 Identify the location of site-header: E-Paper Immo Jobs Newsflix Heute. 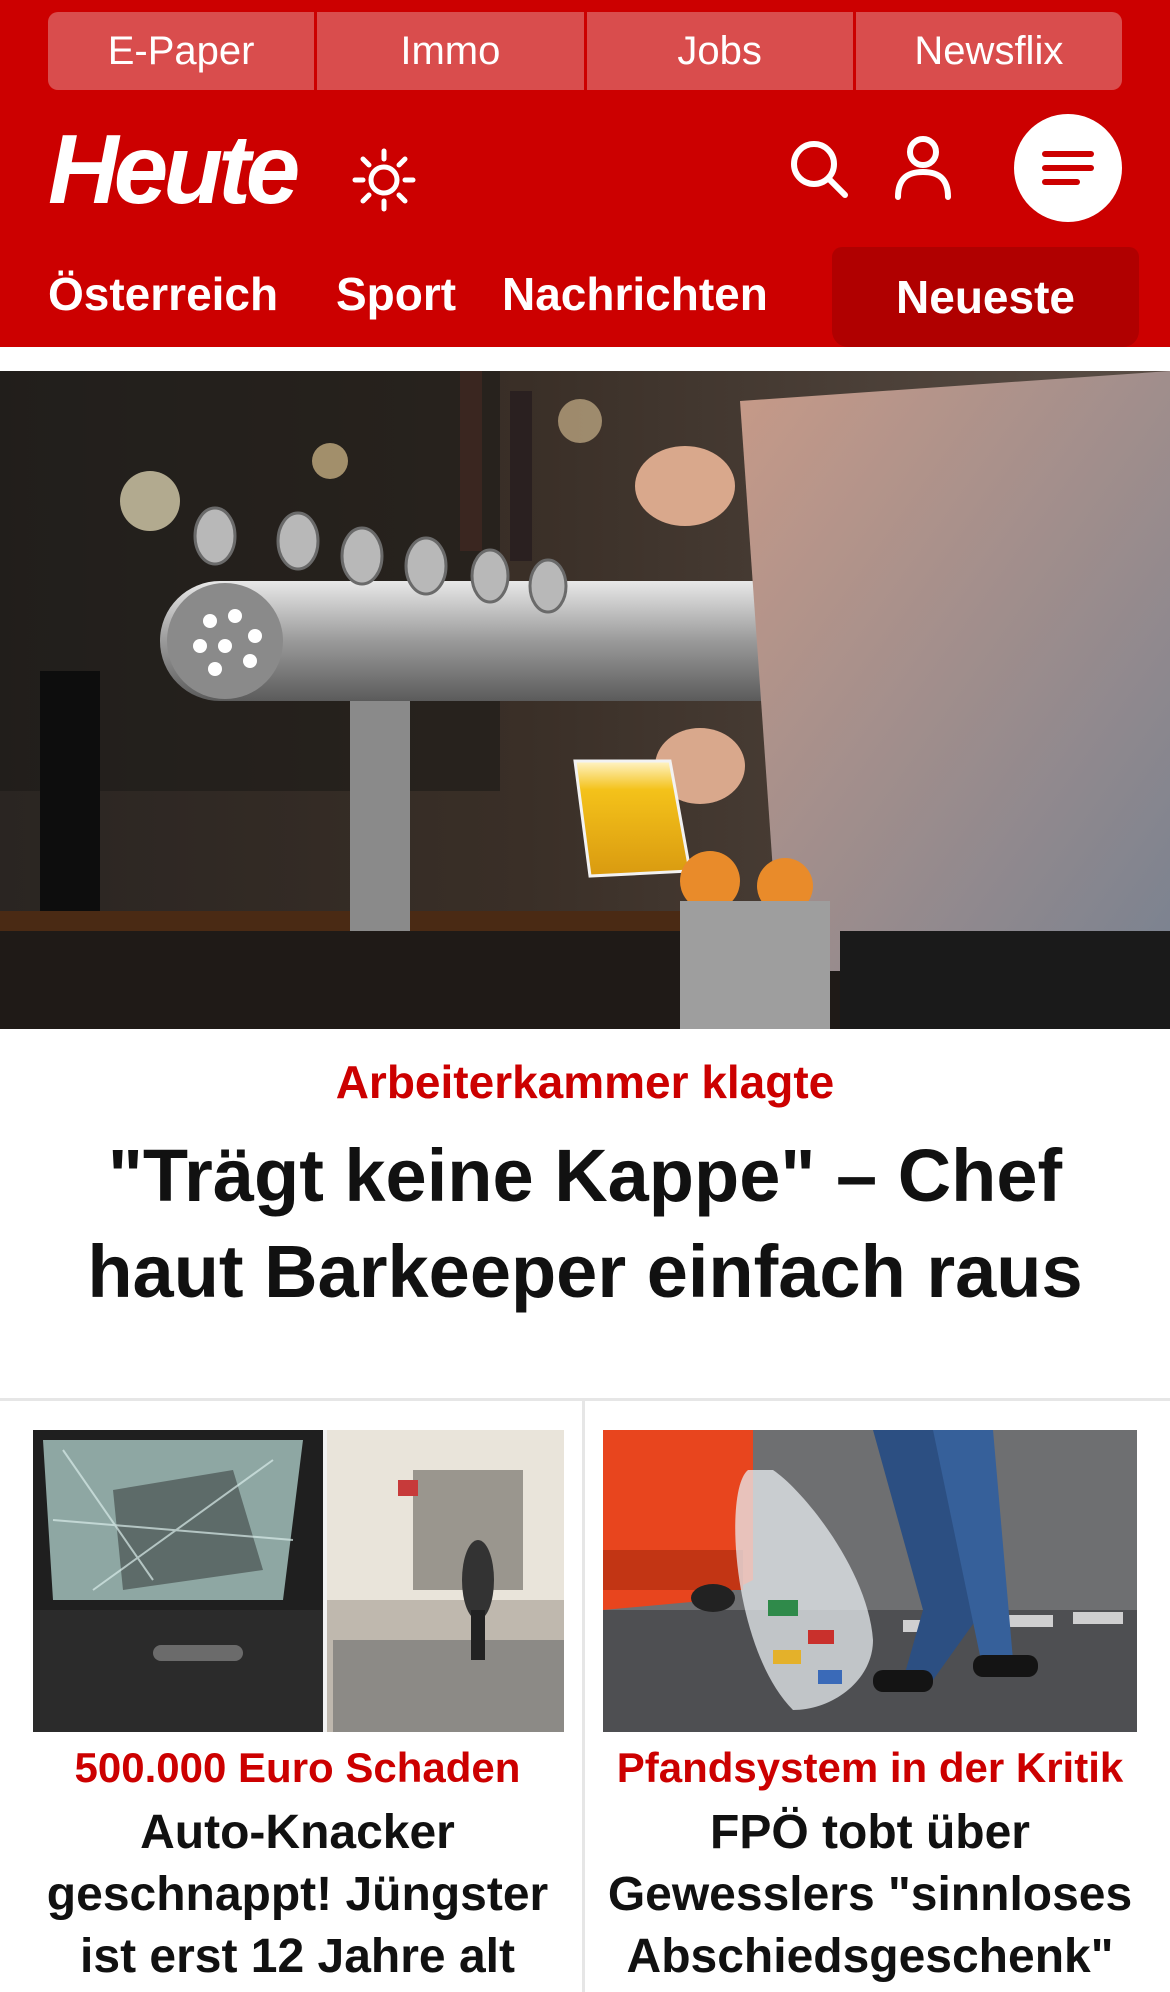
(585, 122).